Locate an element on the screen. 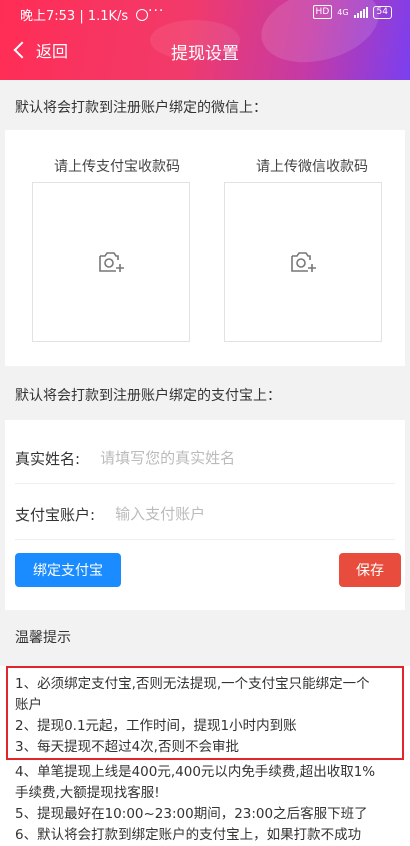  bind-alipay-button: 绑定支付宝 is located at coordinates (68, 570).